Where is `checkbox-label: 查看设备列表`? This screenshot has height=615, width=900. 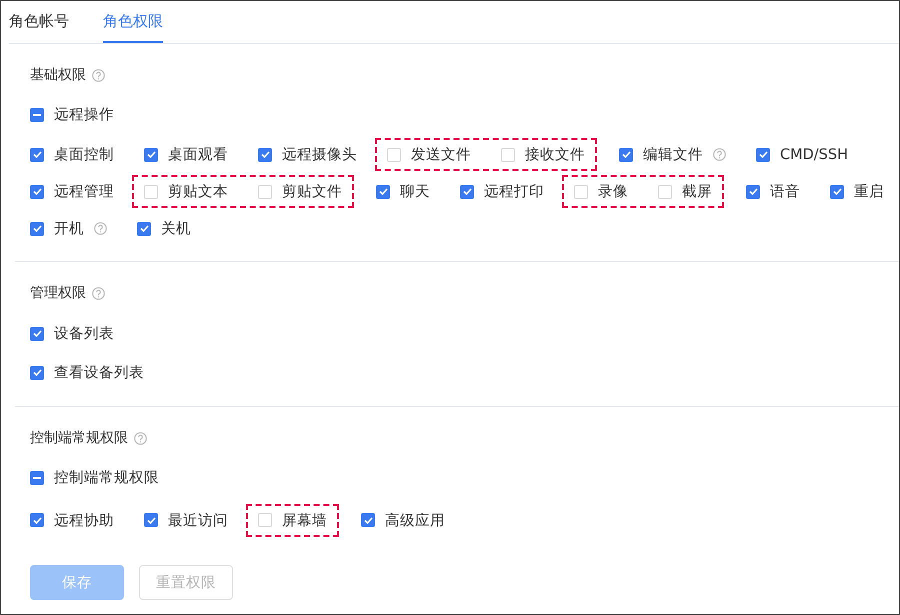
checkbox-label: 查看设备列表 is located at coordinates (99, 373).